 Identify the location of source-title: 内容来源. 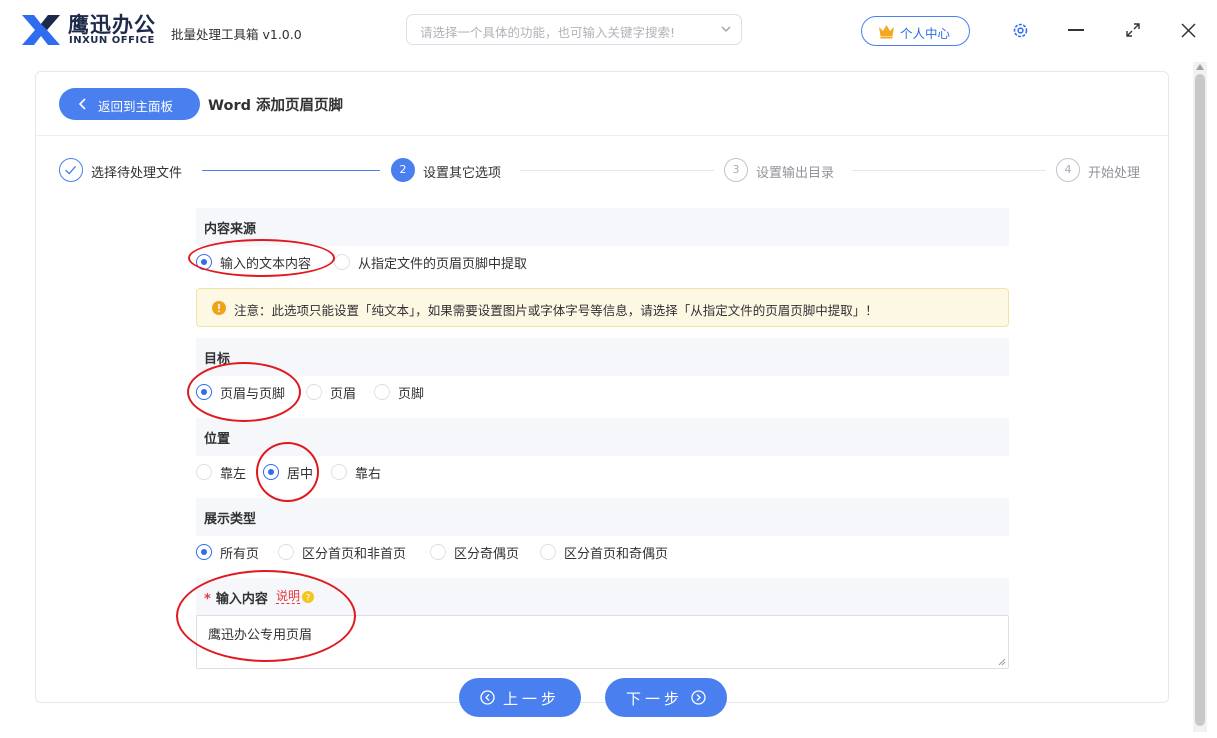
(230, 229).